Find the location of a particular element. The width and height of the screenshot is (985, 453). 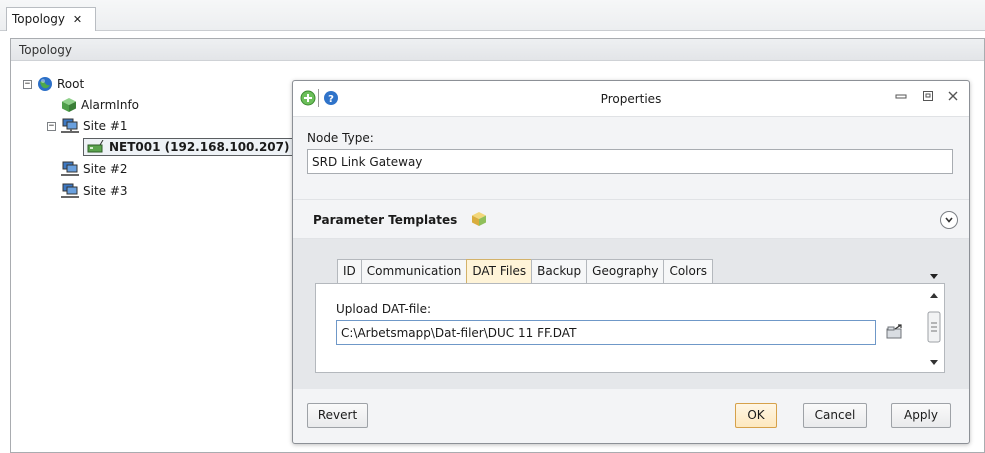

maximize-icon is located at coordinates (928, 98).